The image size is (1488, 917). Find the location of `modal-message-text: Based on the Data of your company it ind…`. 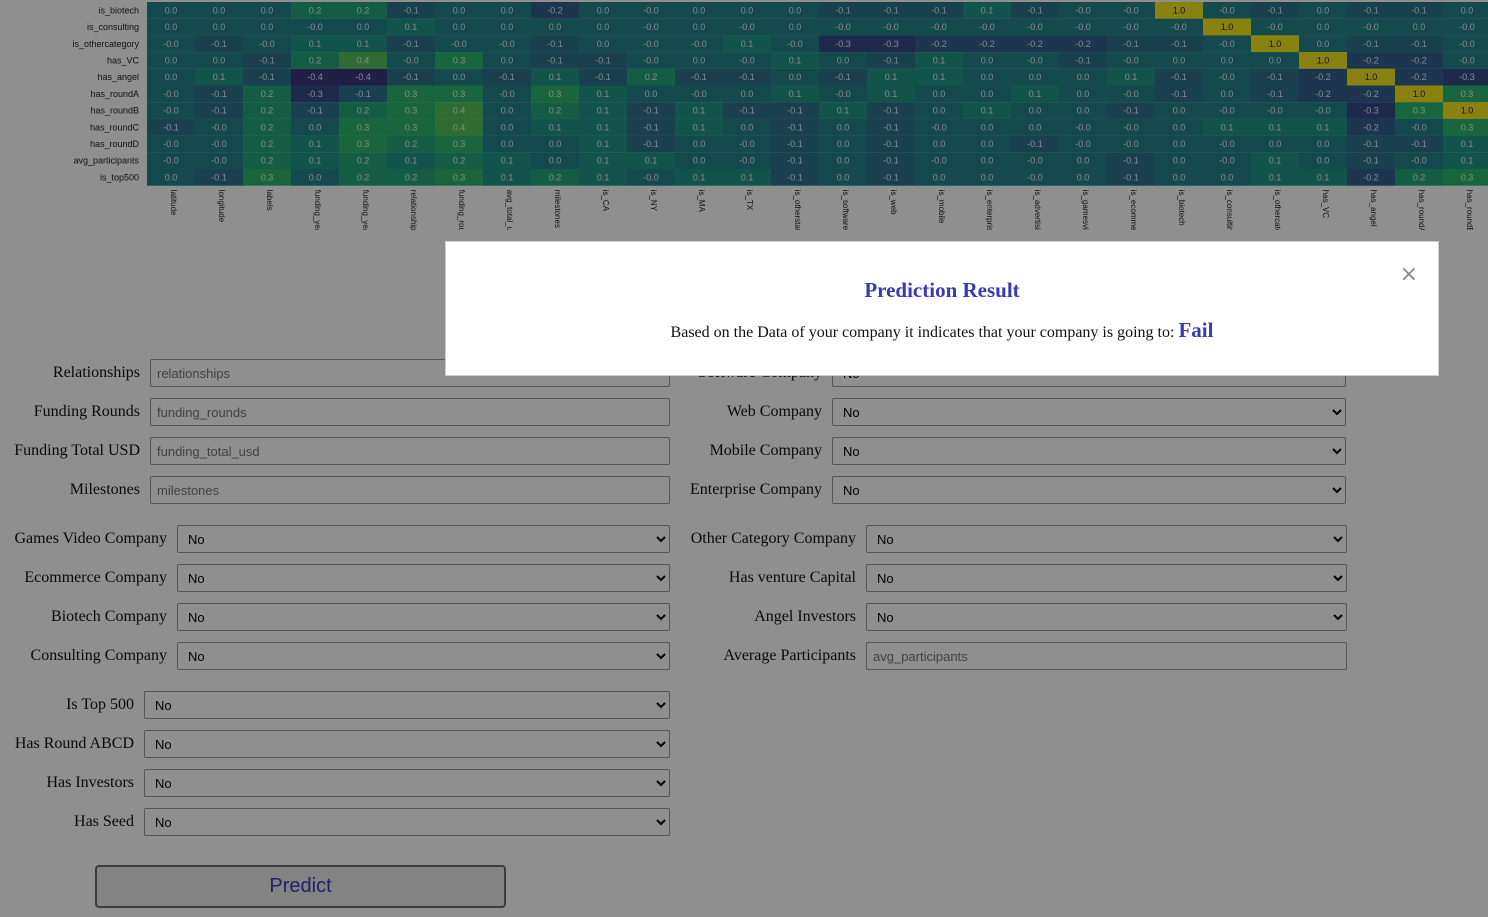

modal-message-text: Based on the Data of your company it ind… is located at coordinates (922, 332).